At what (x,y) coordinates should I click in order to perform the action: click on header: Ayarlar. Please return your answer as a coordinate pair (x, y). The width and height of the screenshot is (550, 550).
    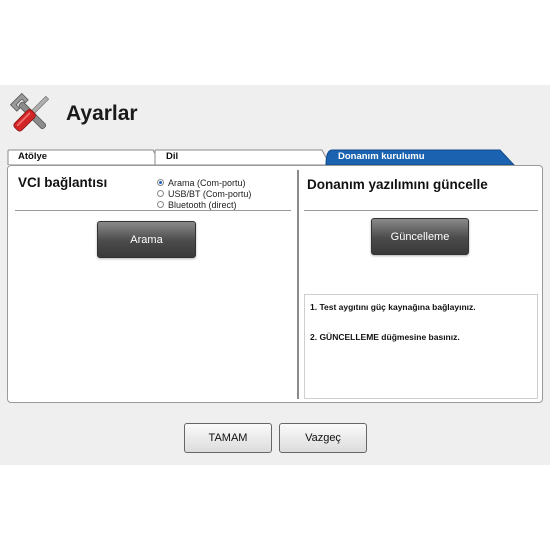
    Looking at the image, I should click on (275, 115).